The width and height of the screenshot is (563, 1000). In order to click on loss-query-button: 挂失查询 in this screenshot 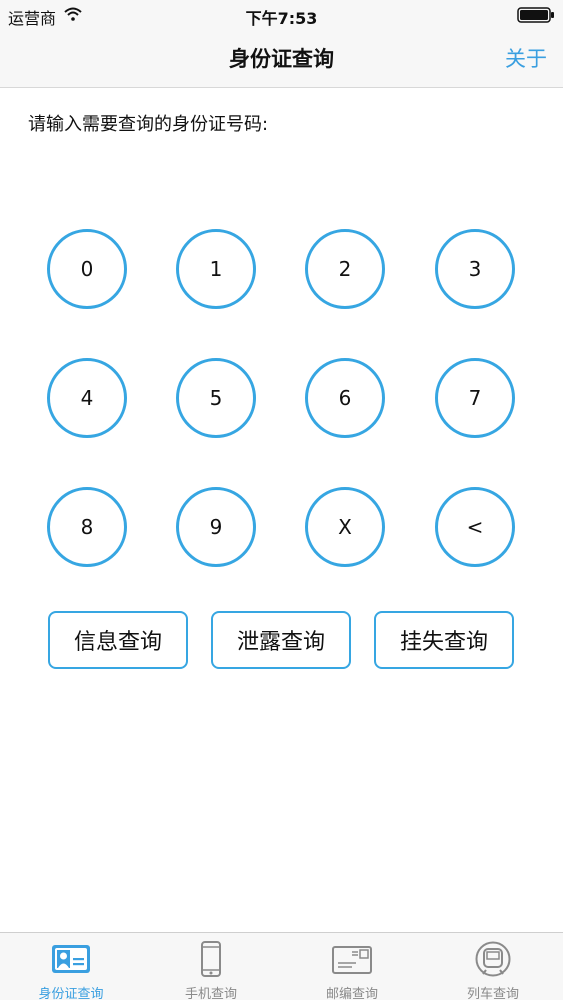, I will do `click(444, 640)`.